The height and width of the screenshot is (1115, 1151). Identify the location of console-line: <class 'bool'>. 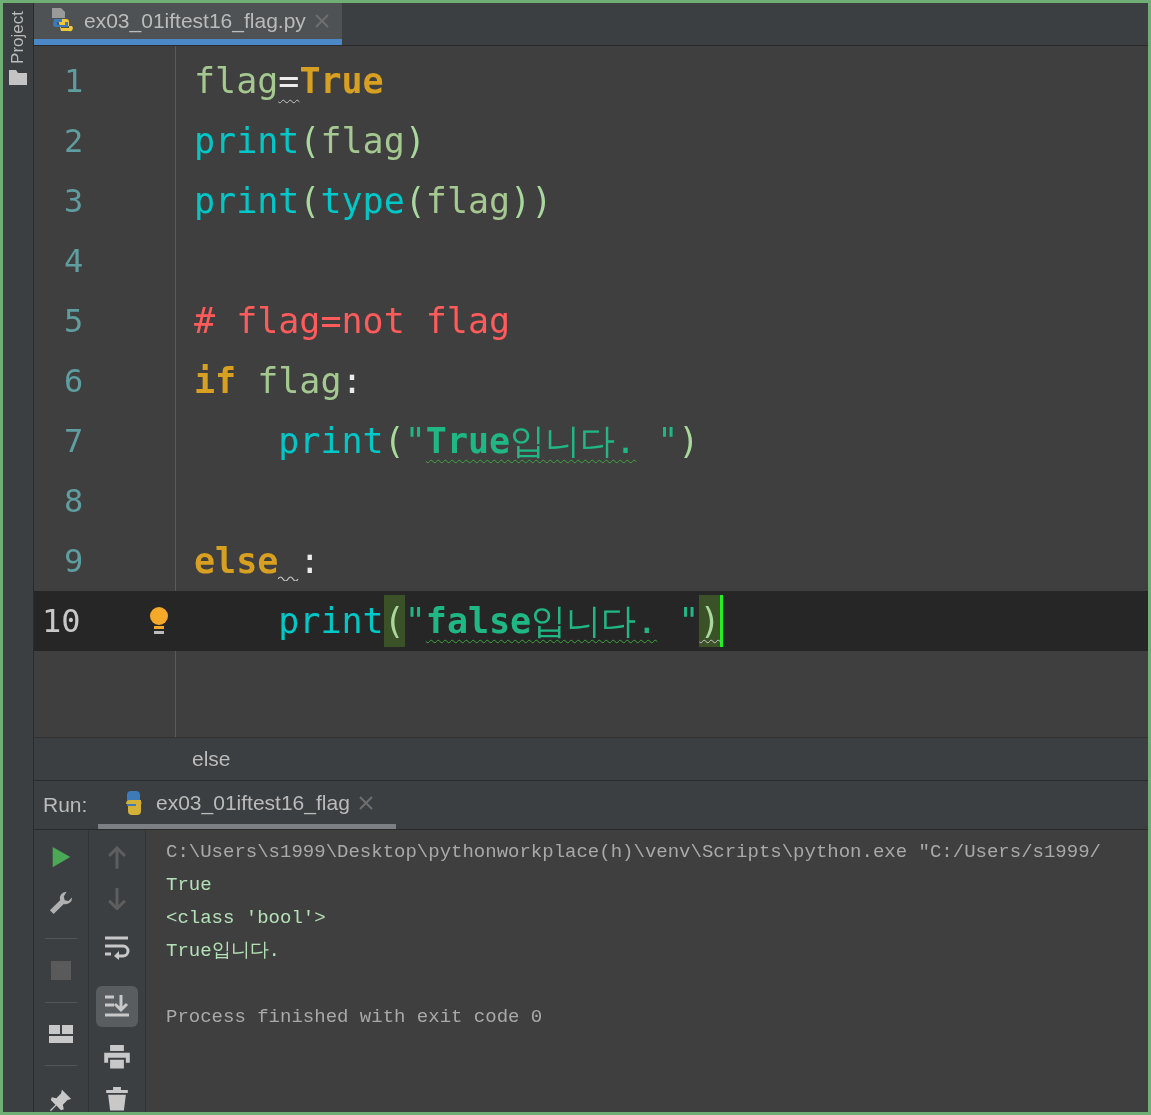
(246, 918).